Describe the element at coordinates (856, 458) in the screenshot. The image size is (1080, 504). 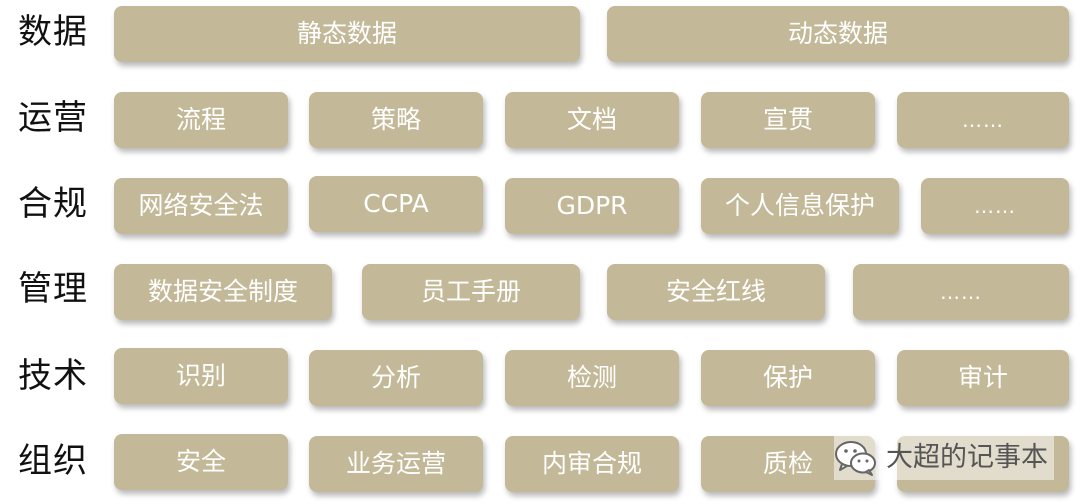
I see `wechat-icon` at that location.